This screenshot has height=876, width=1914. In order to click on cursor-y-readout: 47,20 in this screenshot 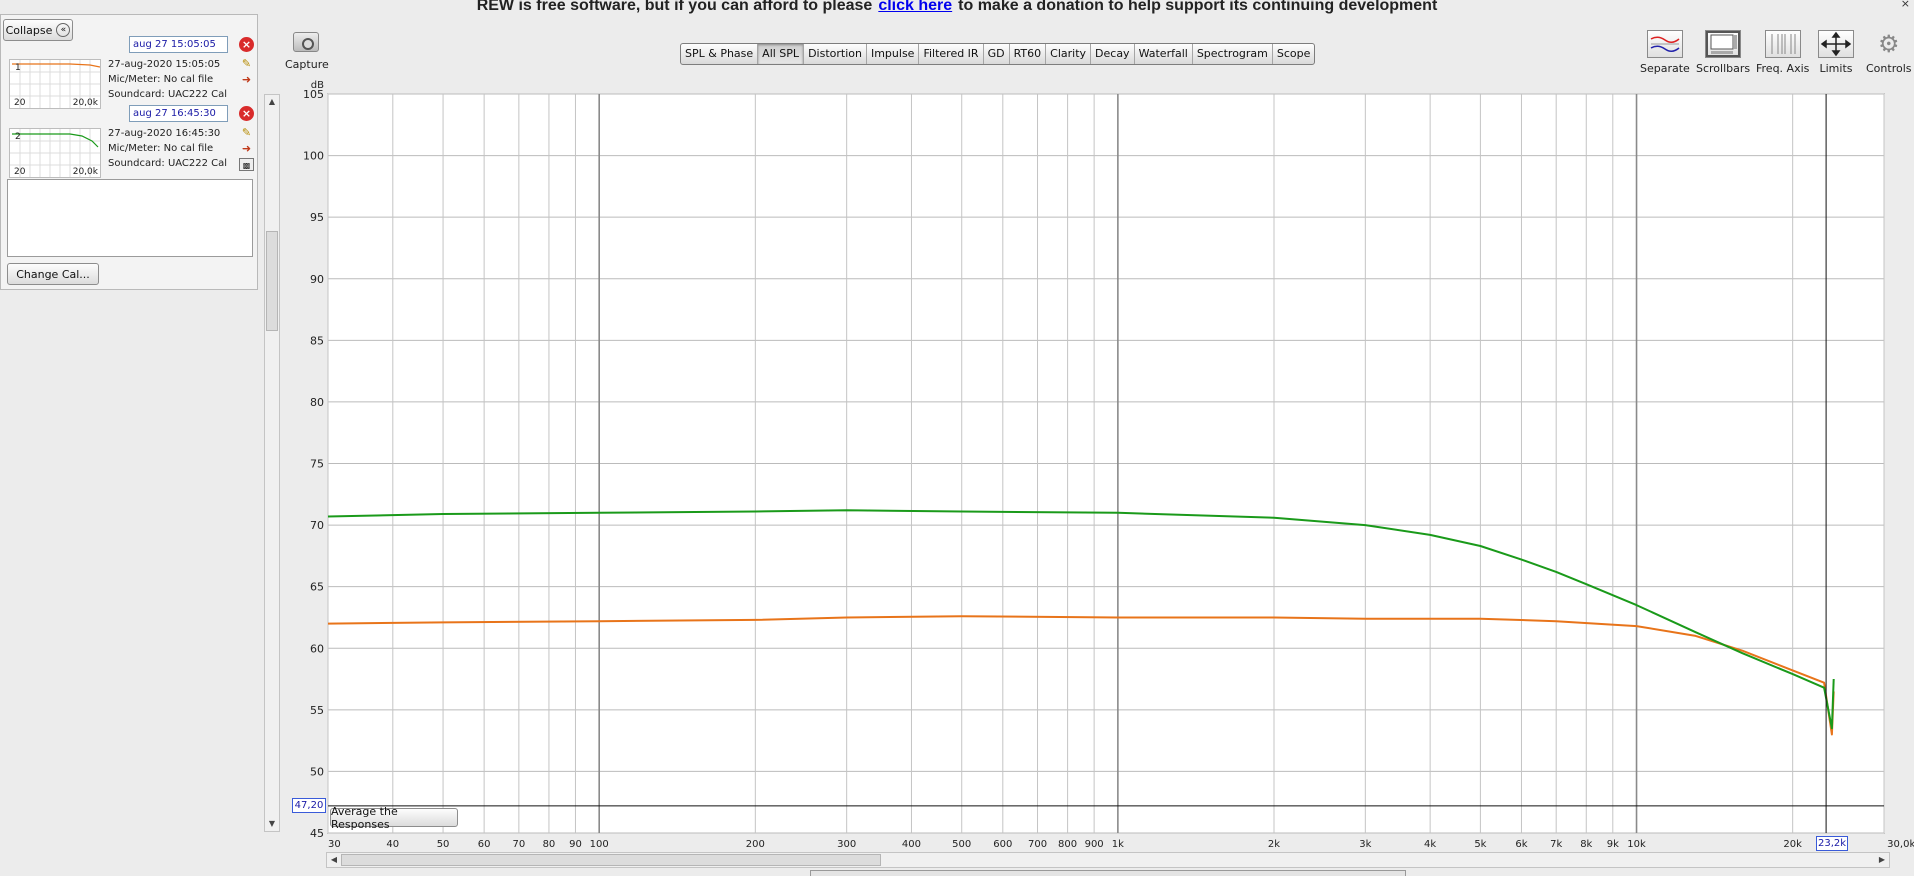, I will do `click(309, 805)`.